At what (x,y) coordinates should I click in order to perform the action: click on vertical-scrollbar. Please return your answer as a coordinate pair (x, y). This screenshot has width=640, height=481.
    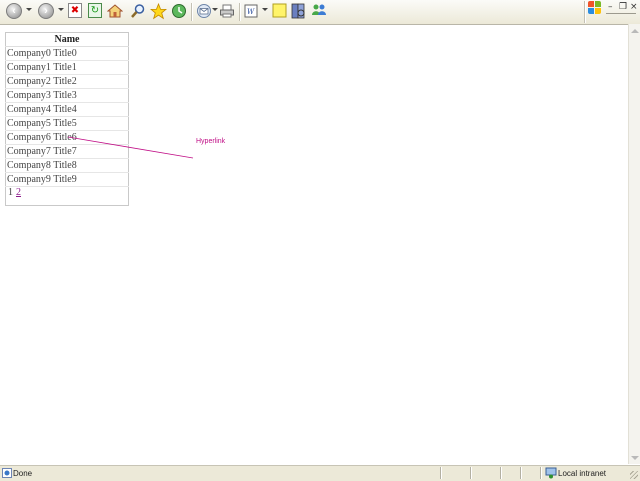
    Looking at the image, I should click on (634, 244).